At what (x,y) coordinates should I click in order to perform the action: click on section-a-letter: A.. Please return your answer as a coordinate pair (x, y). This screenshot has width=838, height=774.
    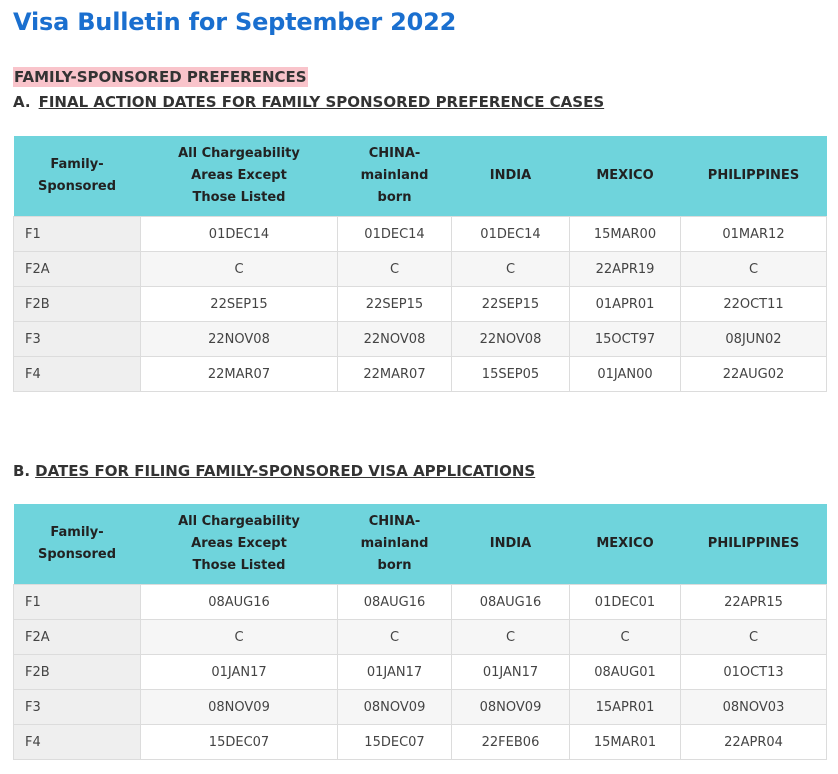
    Looking at the image, I should click on (22, 102).